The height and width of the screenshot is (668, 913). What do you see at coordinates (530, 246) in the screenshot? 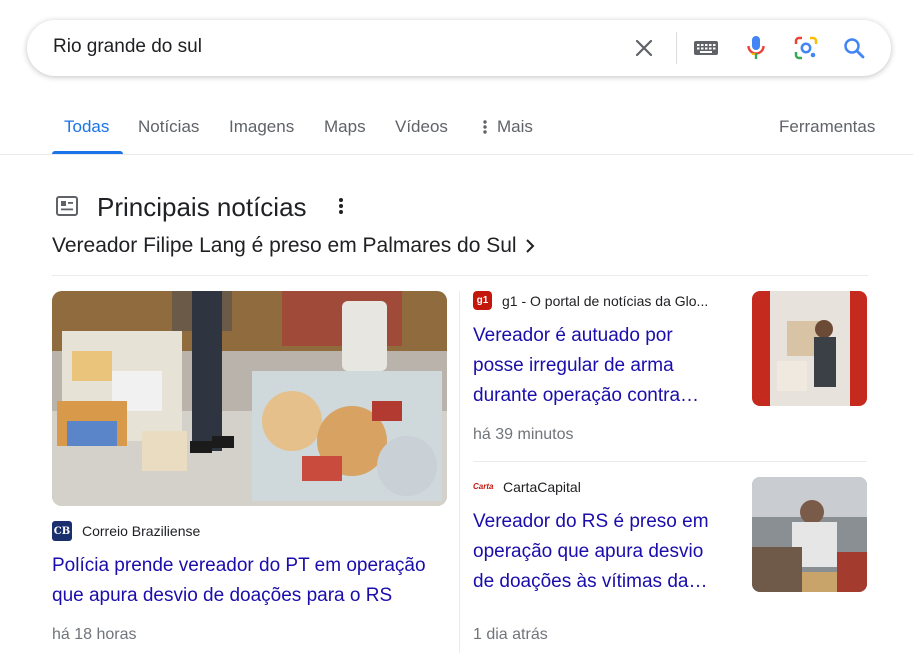
I see `chevron-right-icon` at bounding box center [530, 246].